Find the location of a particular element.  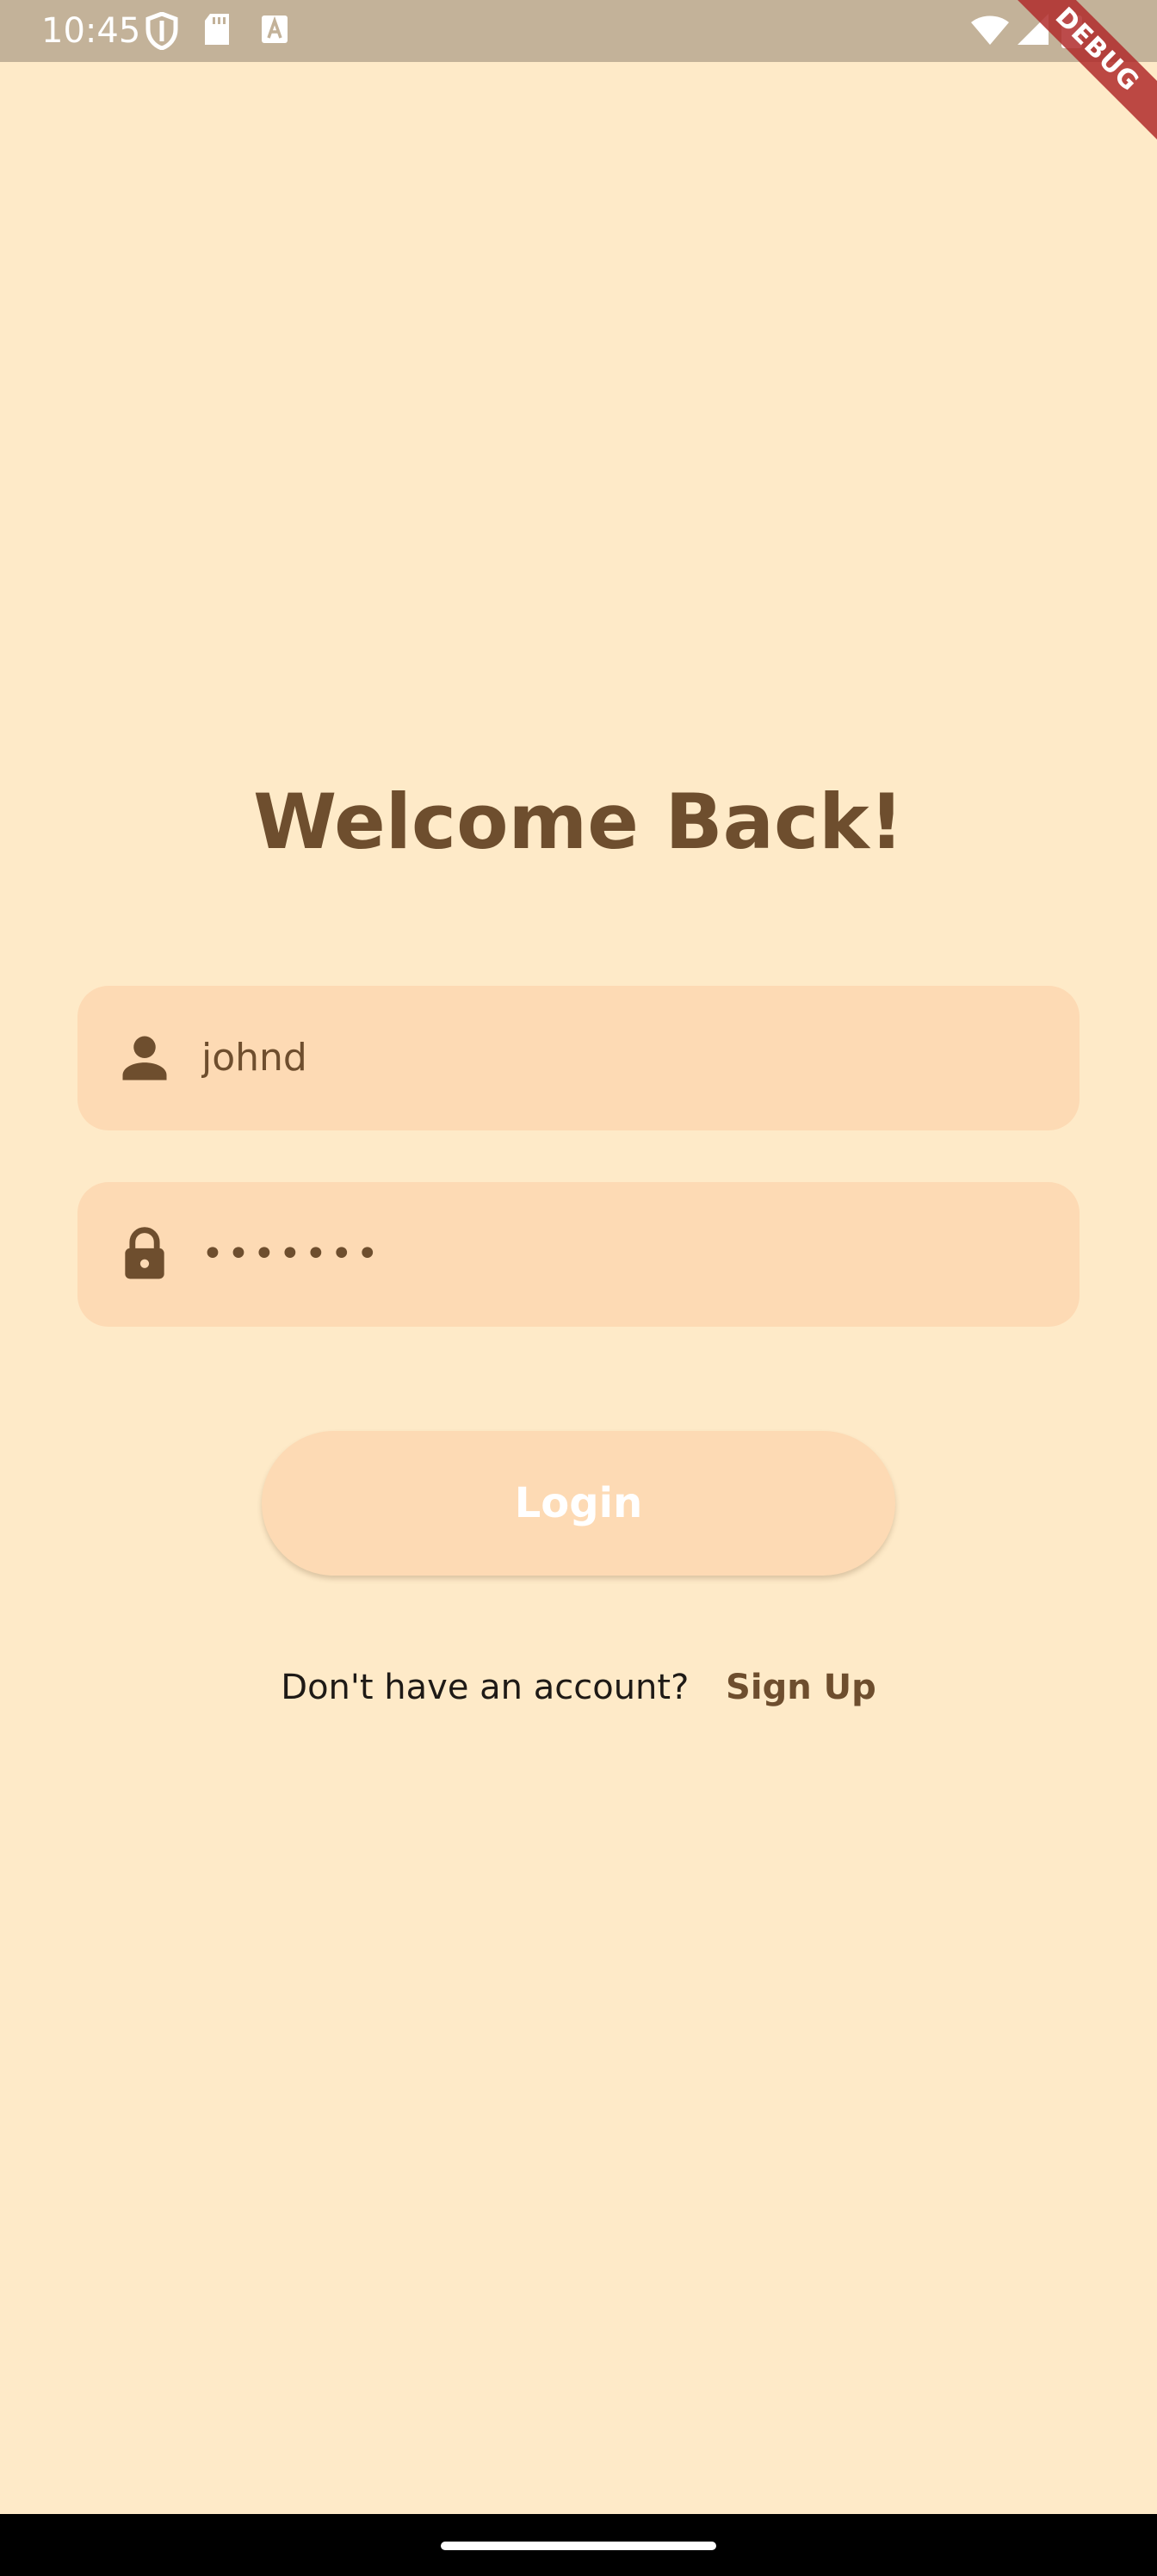

password-field is located at coordinates (579, 1255).